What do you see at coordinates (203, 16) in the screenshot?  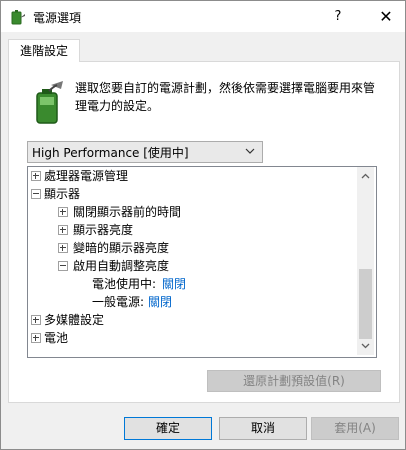 I see `title-bar: 電源選項 ? ✕` at bounding box center [203, 16].